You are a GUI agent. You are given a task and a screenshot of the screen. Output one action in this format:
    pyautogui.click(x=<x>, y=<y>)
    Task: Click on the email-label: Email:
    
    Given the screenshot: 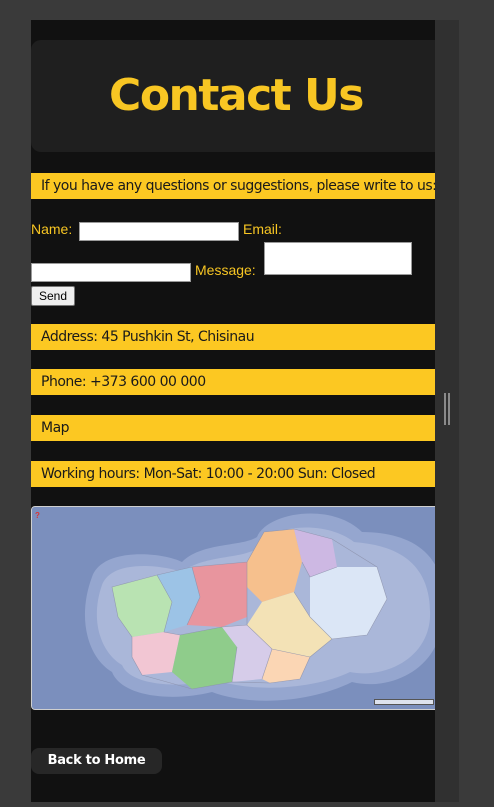 What is the action you would take?
    pyautogui.click(x=262, y=229)
    